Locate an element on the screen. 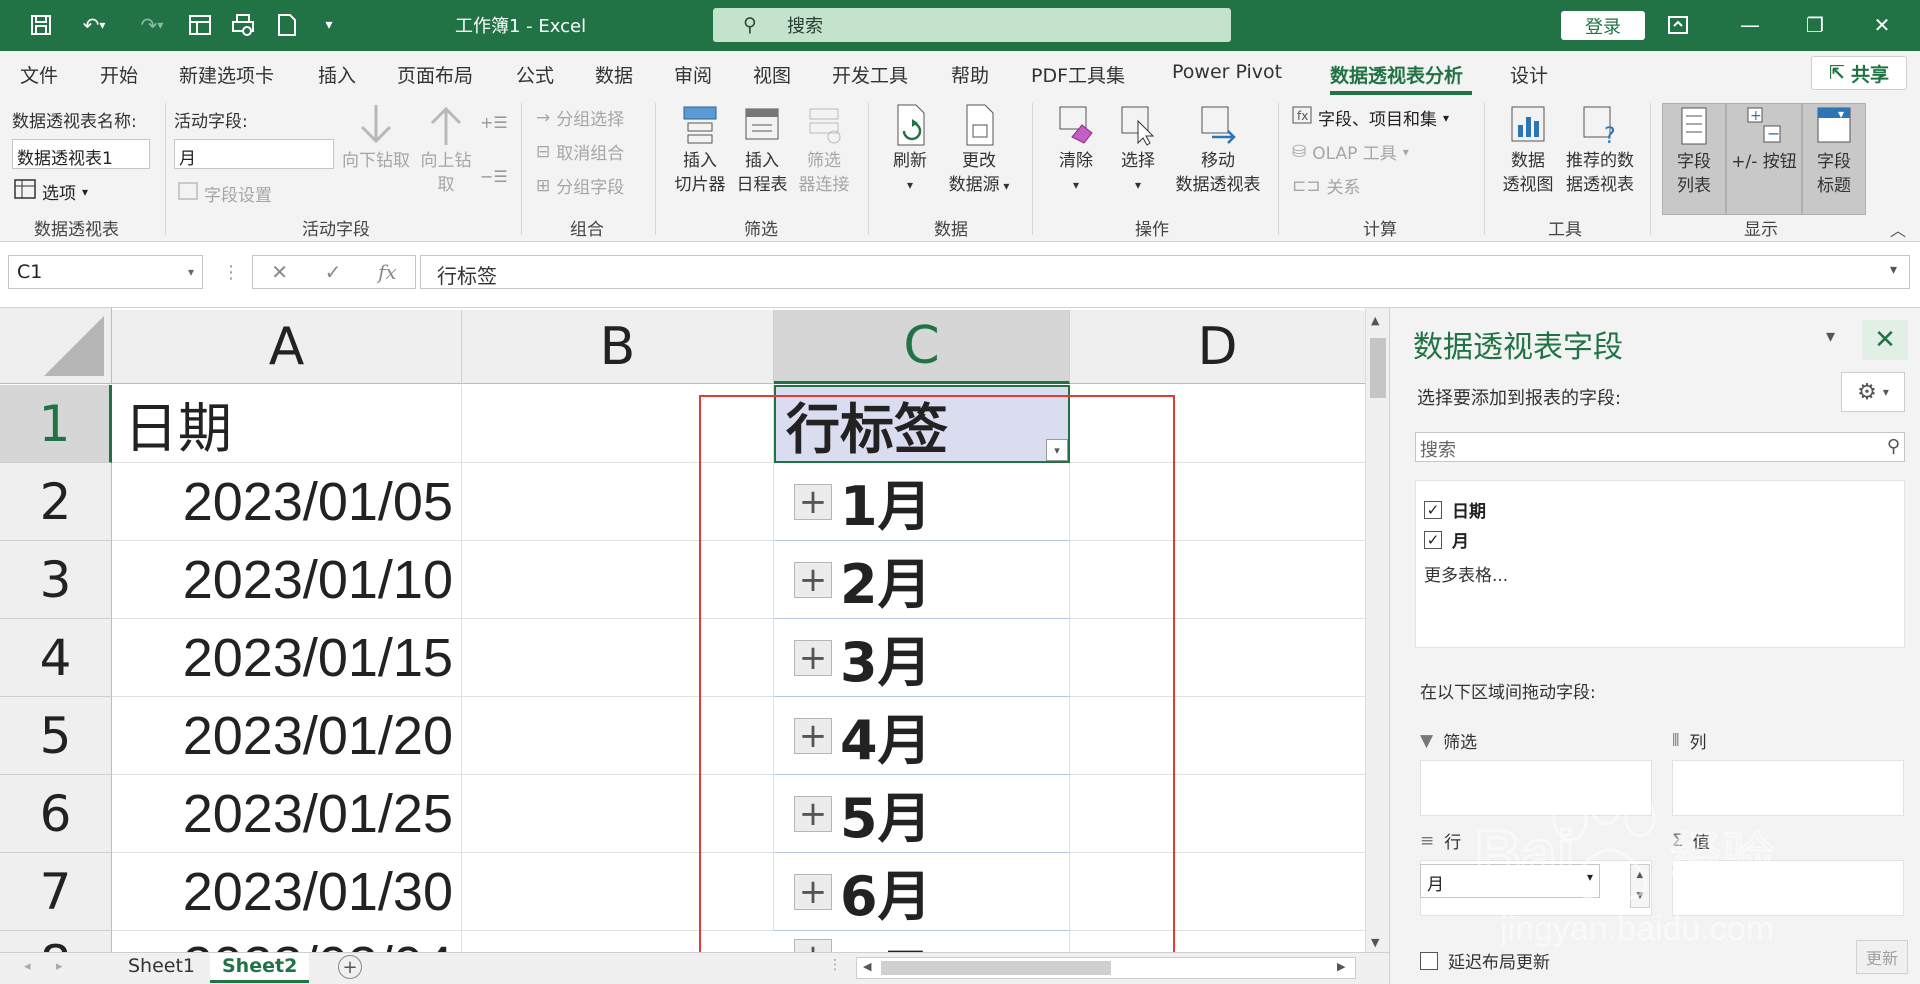 The image size is (1920, 984). formula-input: 行标签 is located at coordinates (1165, 272).